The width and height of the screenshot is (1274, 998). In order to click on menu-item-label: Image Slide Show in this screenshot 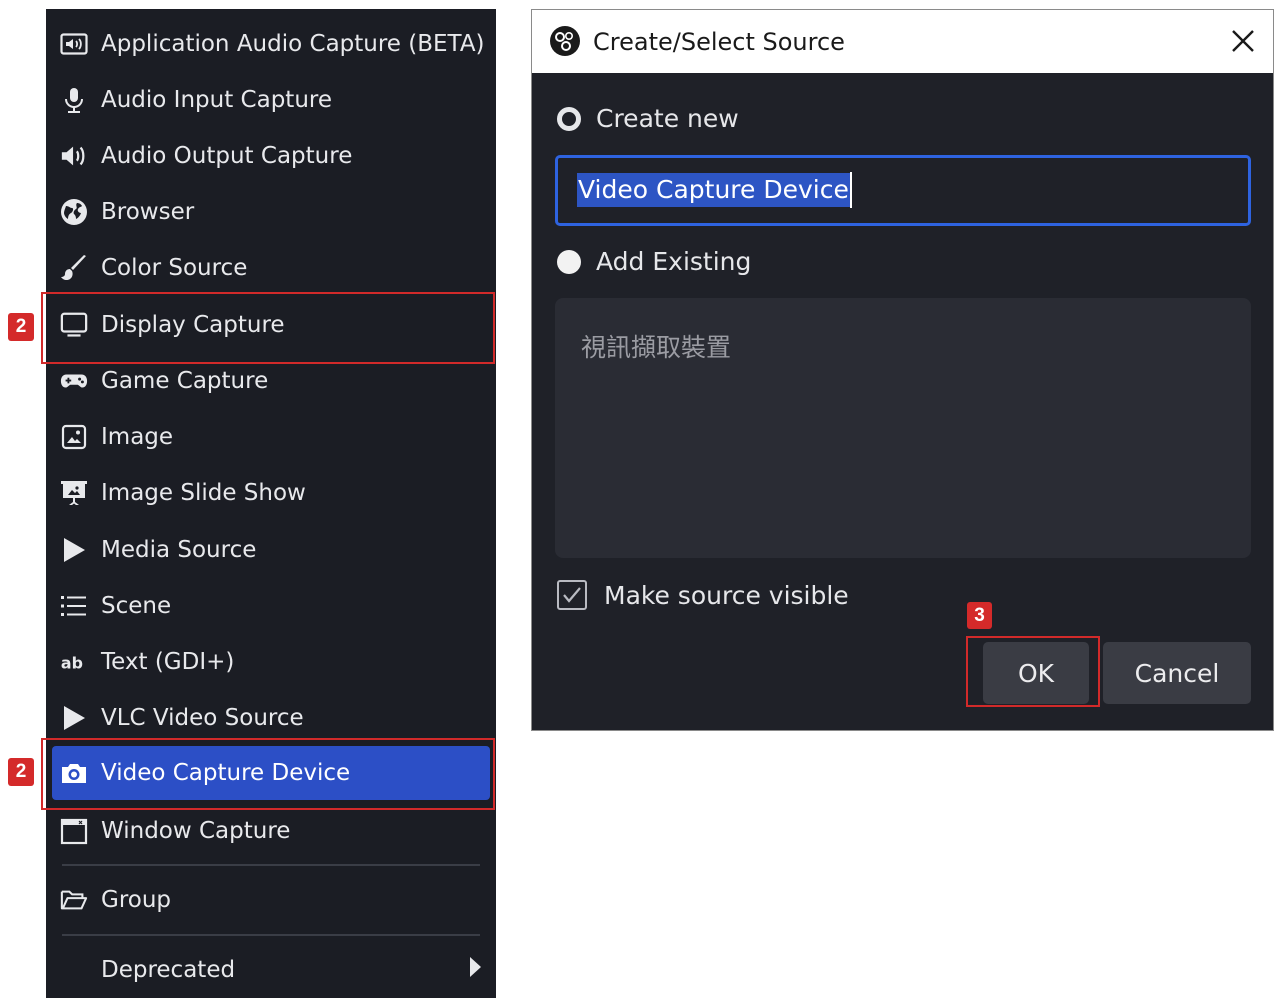, I will do `click(203, 493)`.